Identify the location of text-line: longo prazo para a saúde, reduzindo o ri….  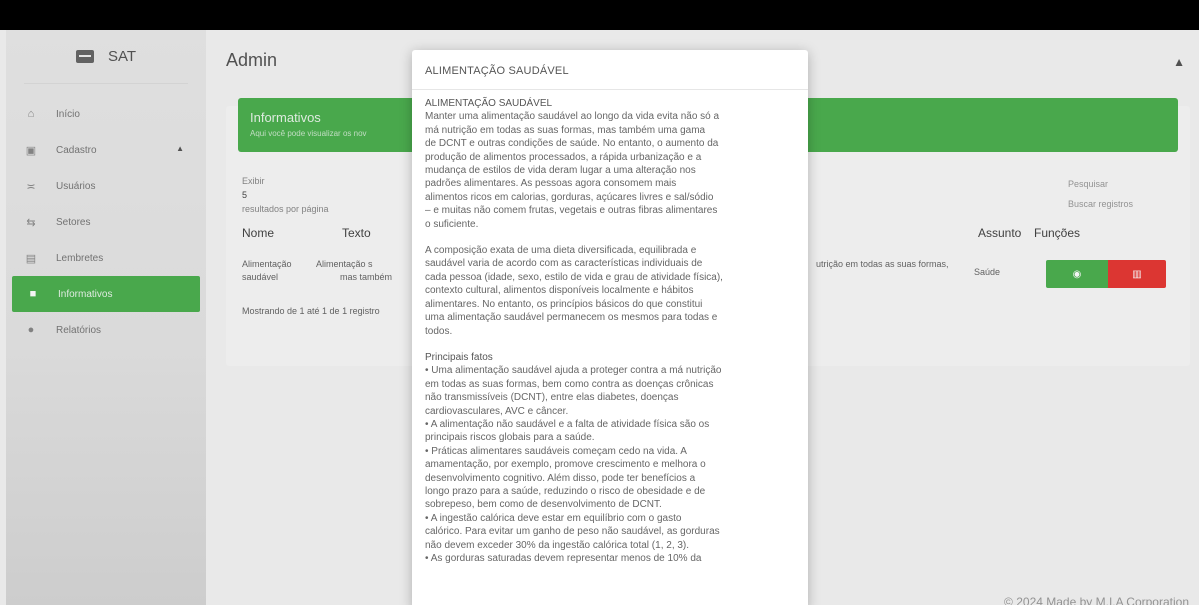
(565, 491).